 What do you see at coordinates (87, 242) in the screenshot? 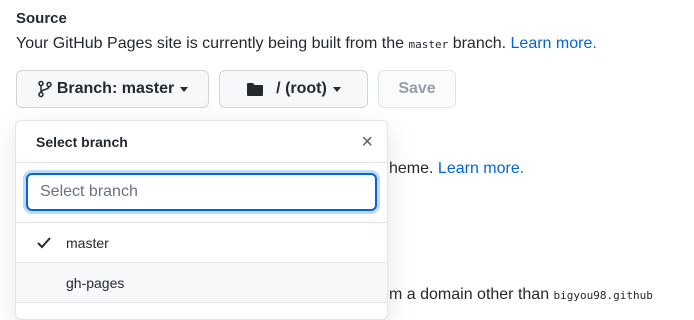
I see `branch-item-label: master` at bounding box center [87, 242].